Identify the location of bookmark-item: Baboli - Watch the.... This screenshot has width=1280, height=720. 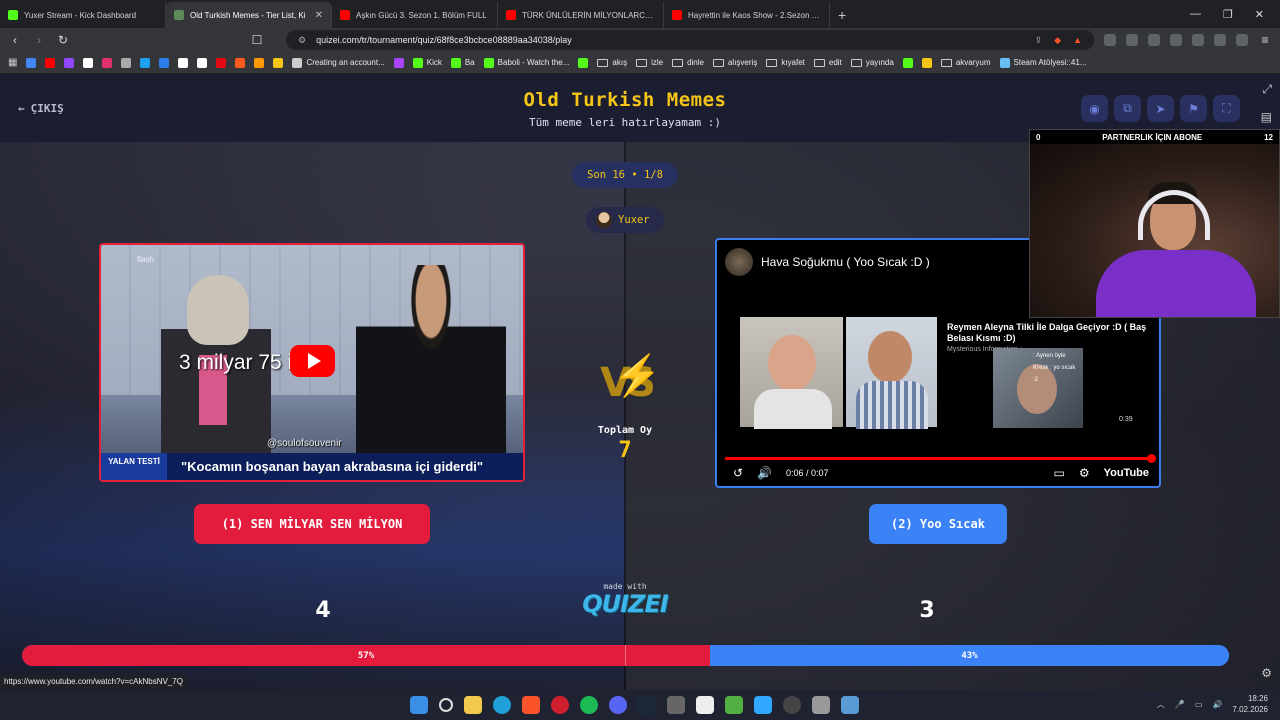
(526, 62).